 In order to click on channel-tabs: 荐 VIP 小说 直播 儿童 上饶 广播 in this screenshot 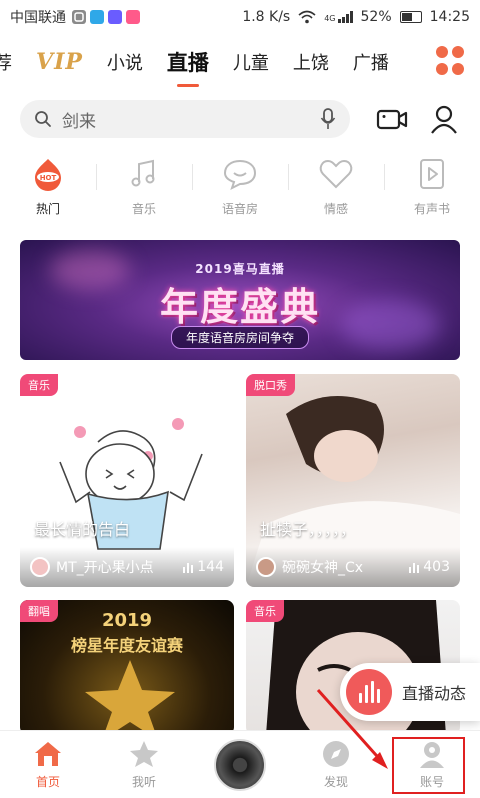, I will do `click(240, 62)`.